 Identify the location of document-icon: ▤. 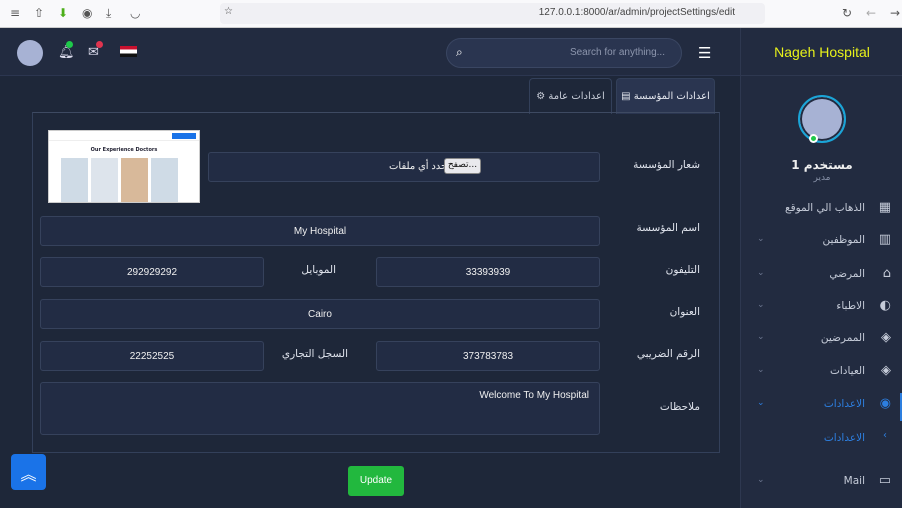
(627, 96).